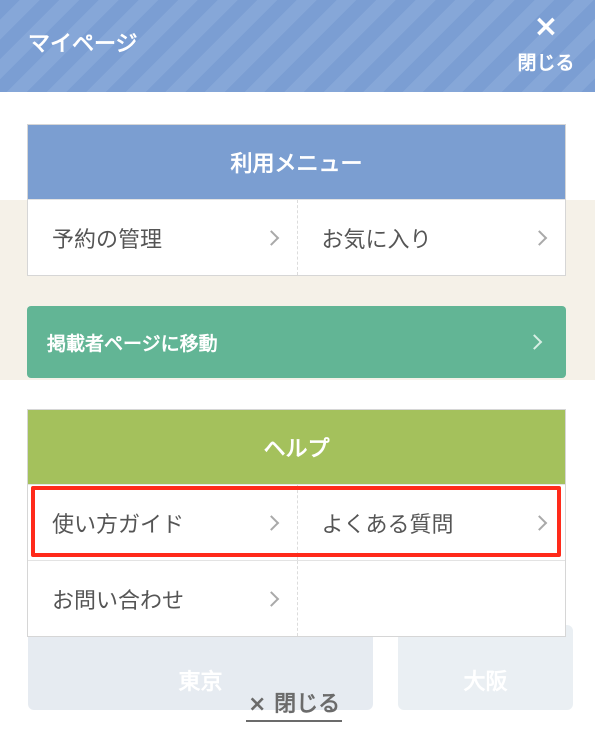 Image resolution: width=595 pixels, height=739 pixels. I want to click on publisher-page-label: 掲載者ページに移動, so click(132, 343).